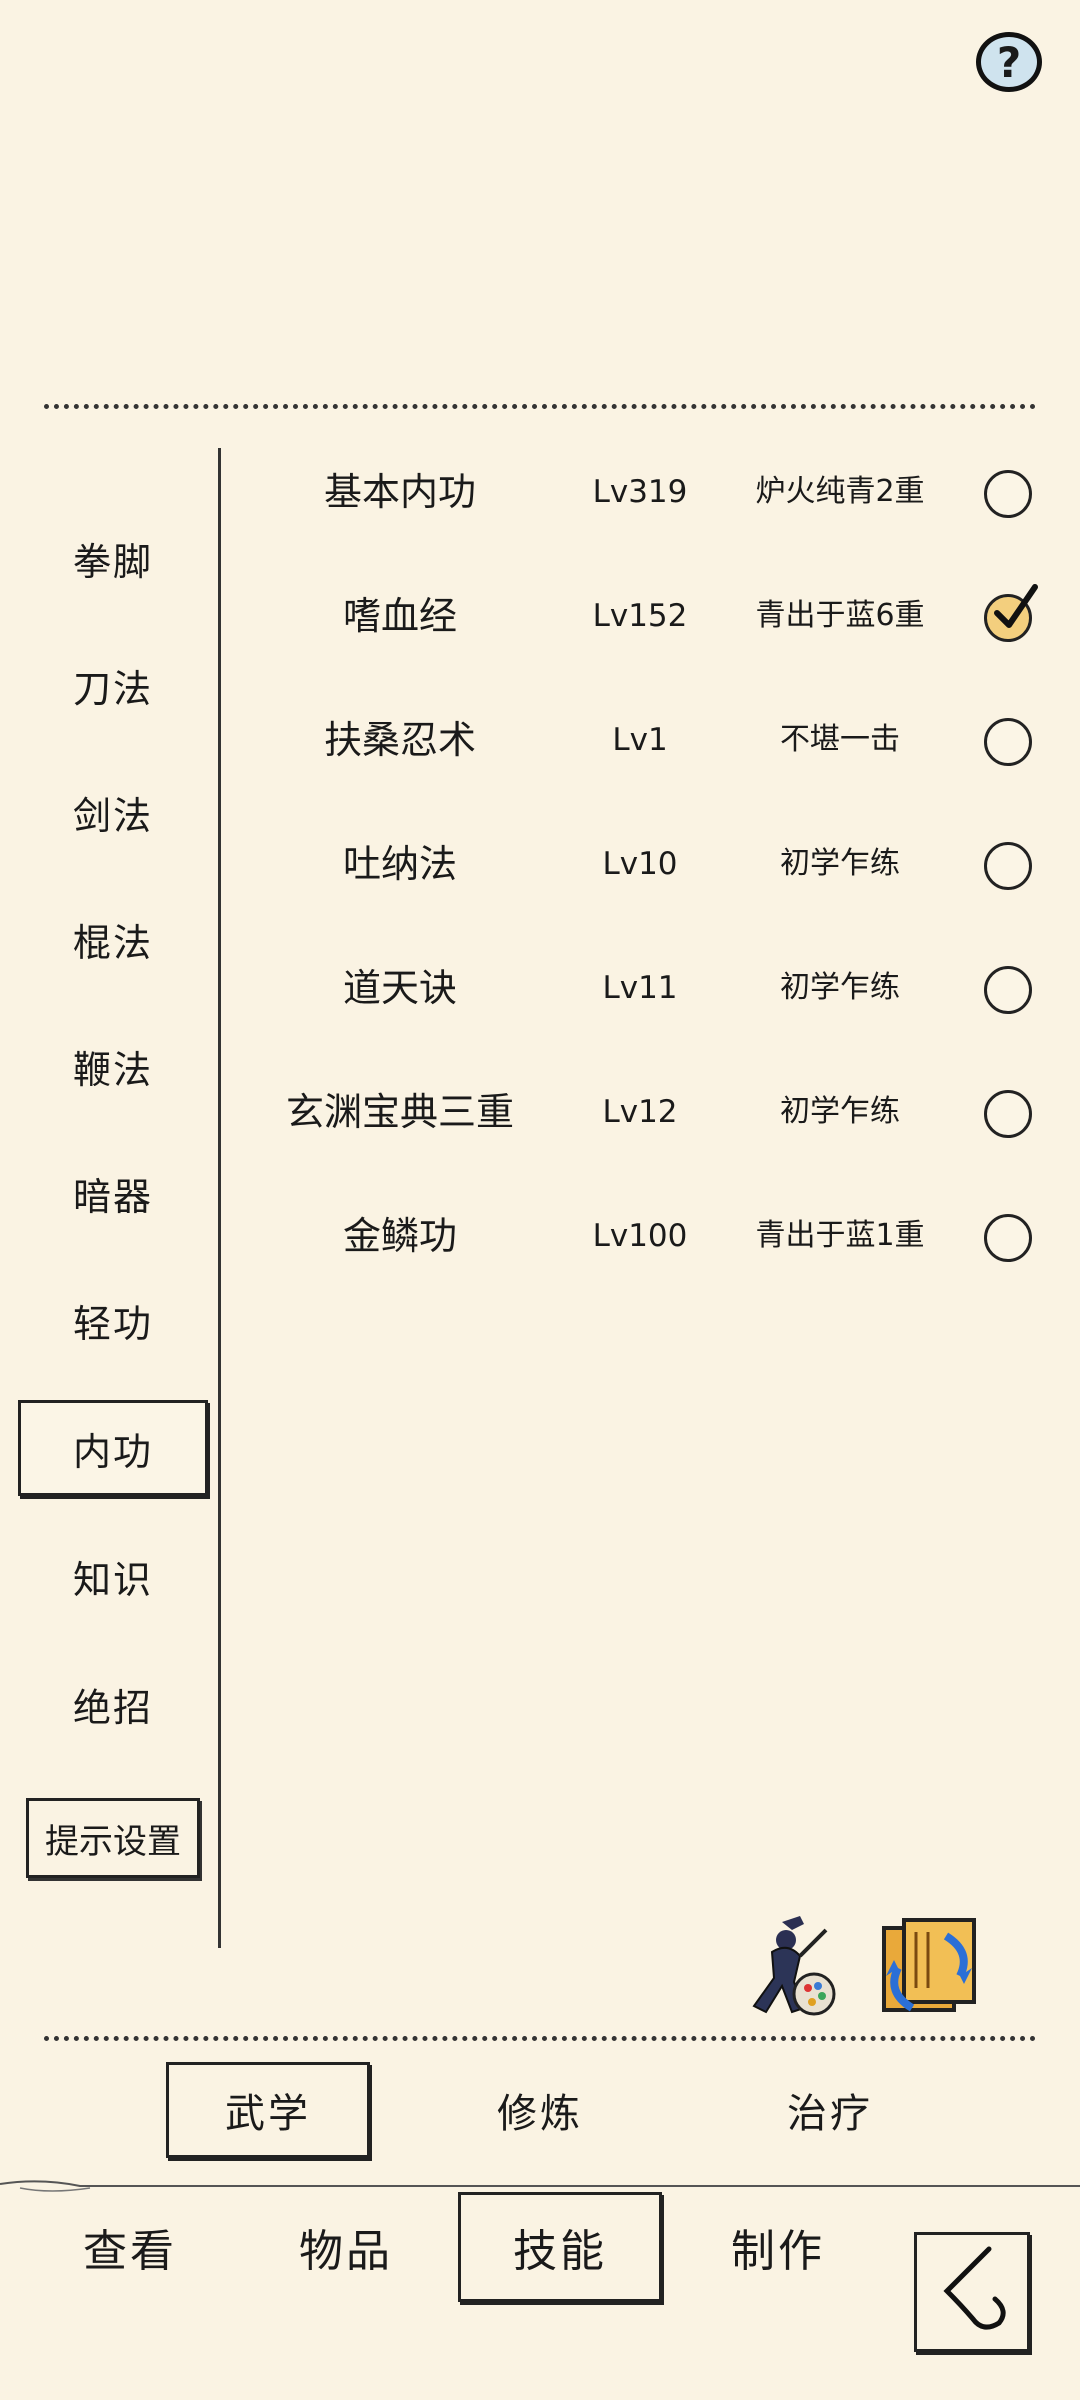  What do you see at coordinates (540, 406) in the screenshot?
I see `top-divider` at bounding box center [540, 406].